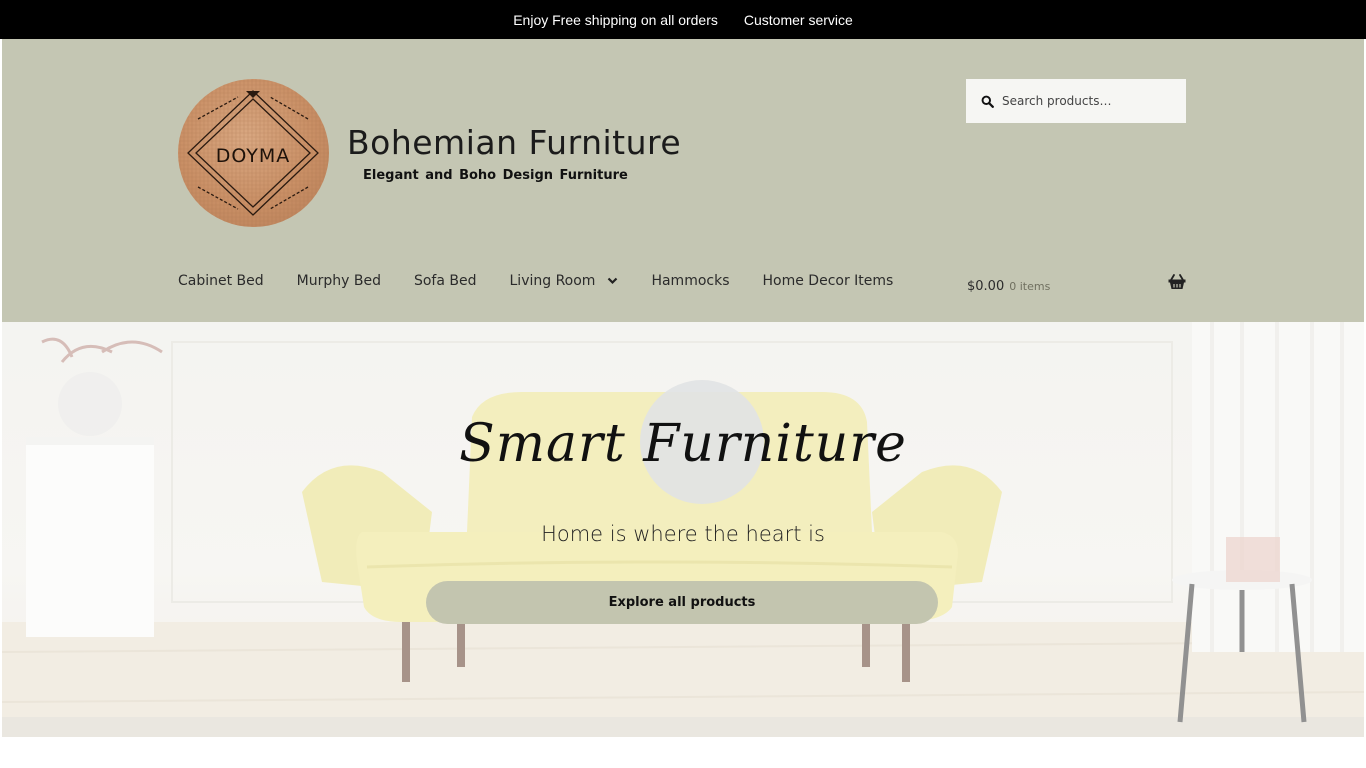  I want to click on search-box, so click(1076, 101).